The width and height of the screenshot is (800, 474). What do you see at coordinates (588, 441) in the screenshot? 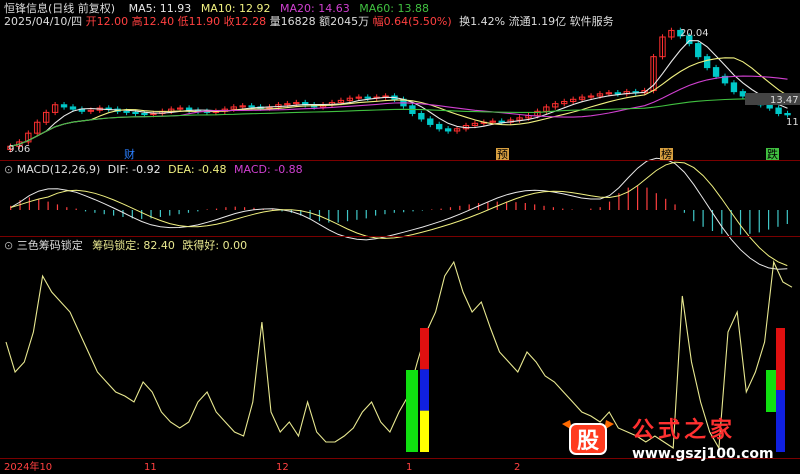
I see `svg-text: 股` at bounding box center [588, 441].